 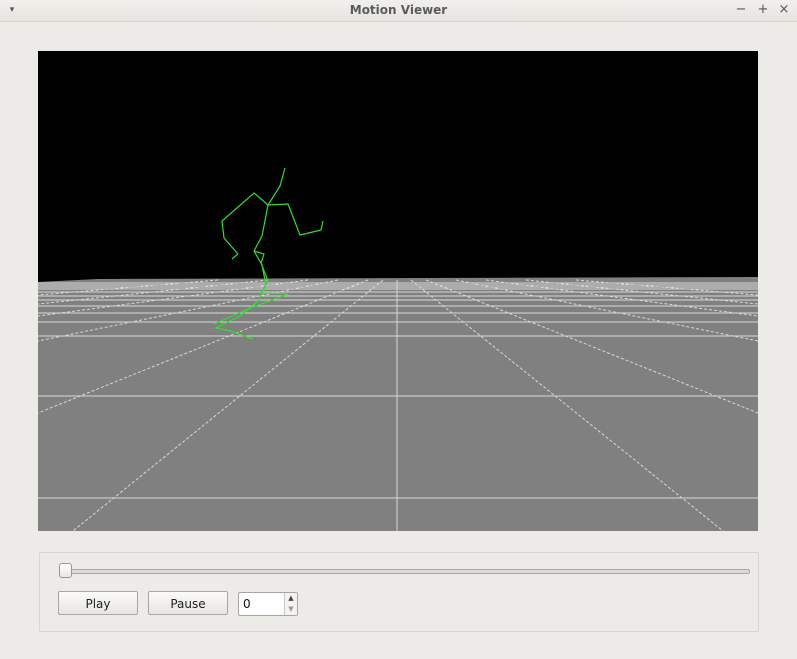 What do you see at coordinates (399, 592) in the screenshot?
I see `playback-controls: Play Pause 0 ▲ ▼` at bounding box center [399, 592].